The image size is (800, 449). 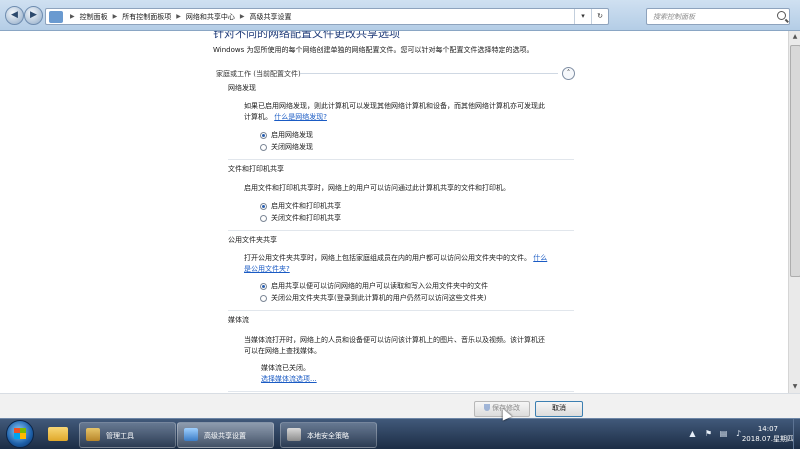 What do you see at coordinates (271, 17) in the screenshot?
I see `breadcrumb-item-advanced-sharing: 高级共享设置` at bounding box center [271, 17].